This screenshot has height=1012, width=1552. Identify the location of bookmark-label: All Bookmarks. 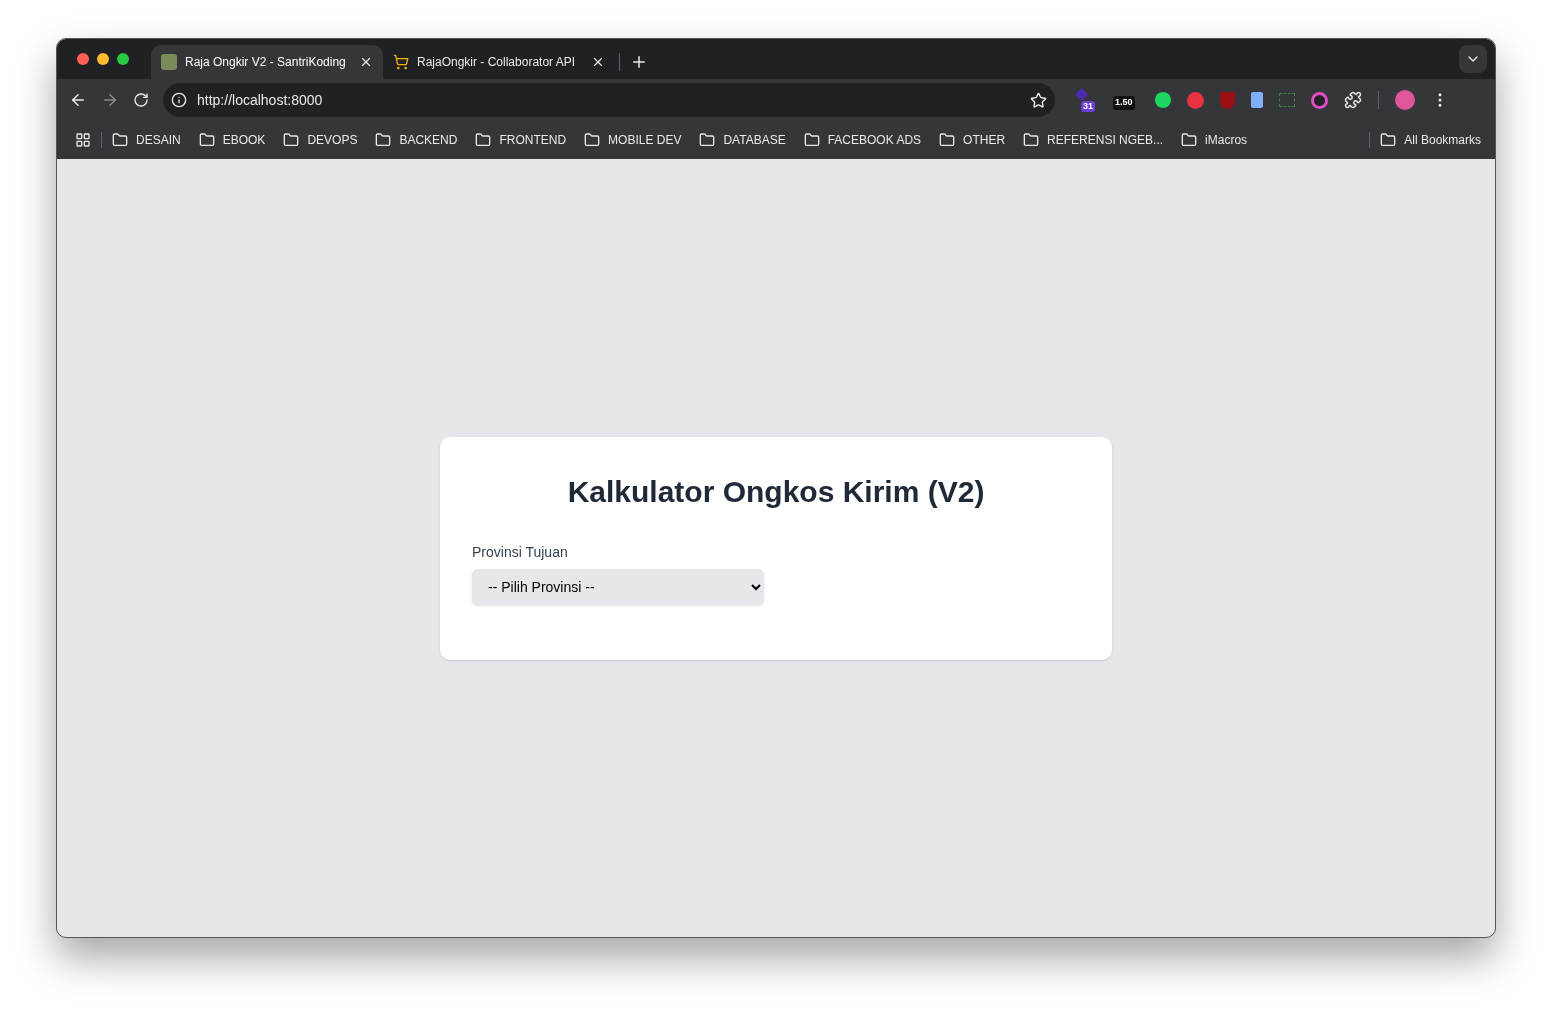
(1442, 140).